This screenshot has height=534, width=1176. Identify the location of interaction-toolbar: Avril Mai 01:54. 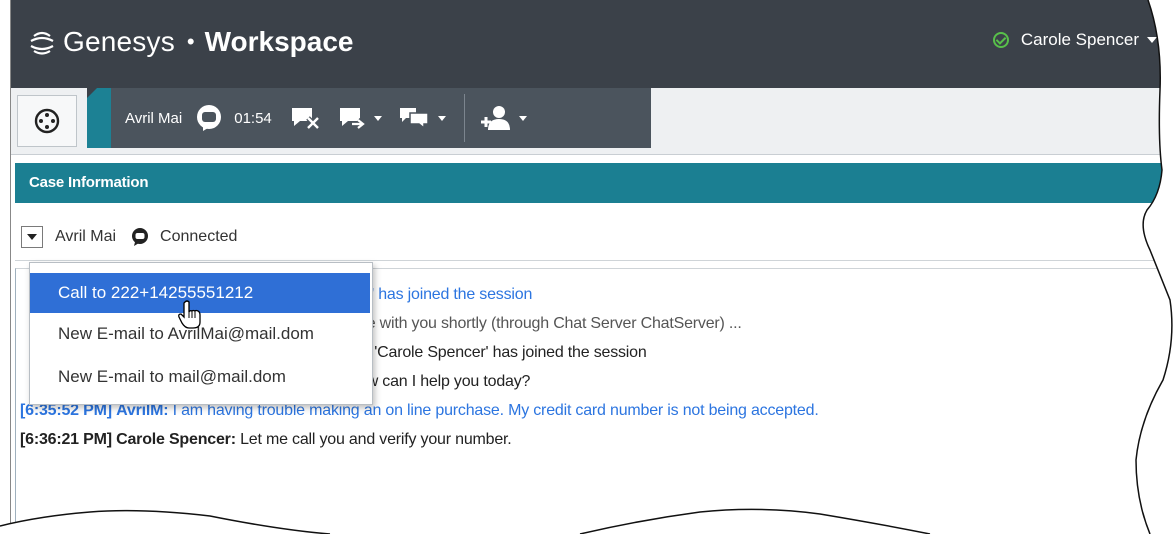
(593, 121).